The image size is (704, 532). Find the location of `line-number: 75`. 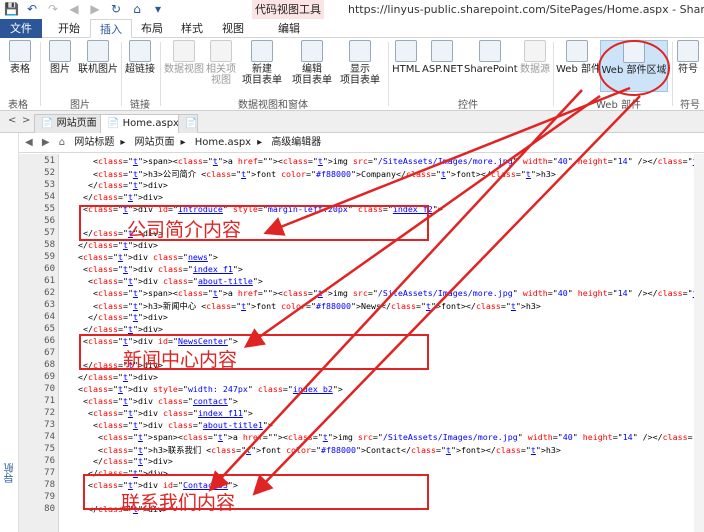

line-number: 75 is located at coordinates (49, 449).